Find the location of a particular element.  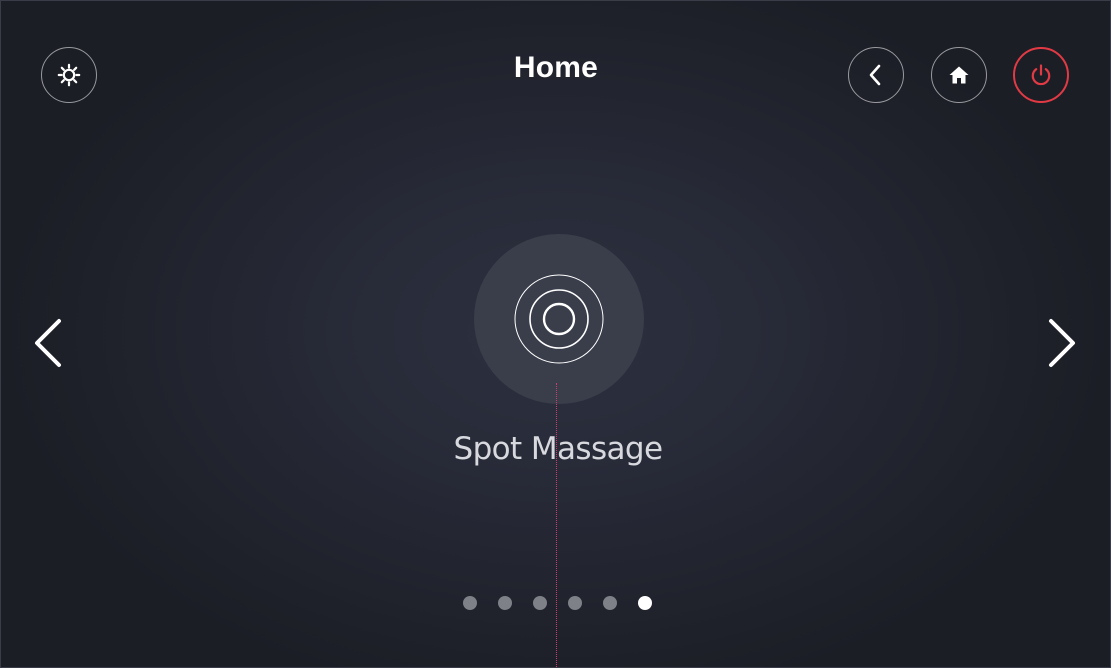

power-icon is located at coordinates (1041, 75).